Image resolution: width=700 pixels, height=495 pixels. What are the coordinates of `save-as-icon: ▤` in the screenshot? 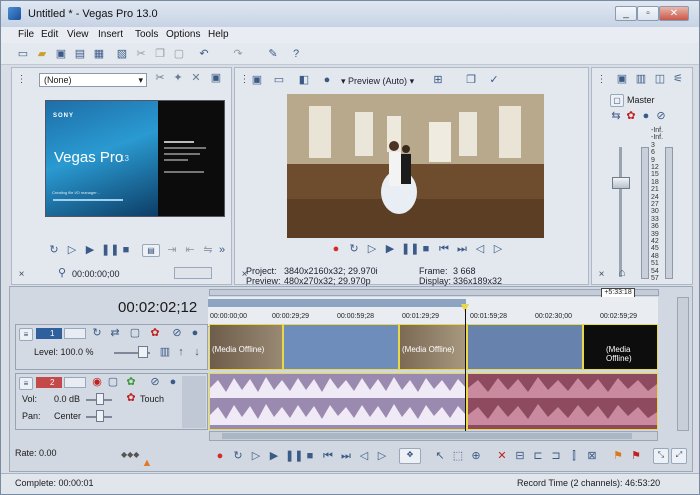 It's located at (80, 54).